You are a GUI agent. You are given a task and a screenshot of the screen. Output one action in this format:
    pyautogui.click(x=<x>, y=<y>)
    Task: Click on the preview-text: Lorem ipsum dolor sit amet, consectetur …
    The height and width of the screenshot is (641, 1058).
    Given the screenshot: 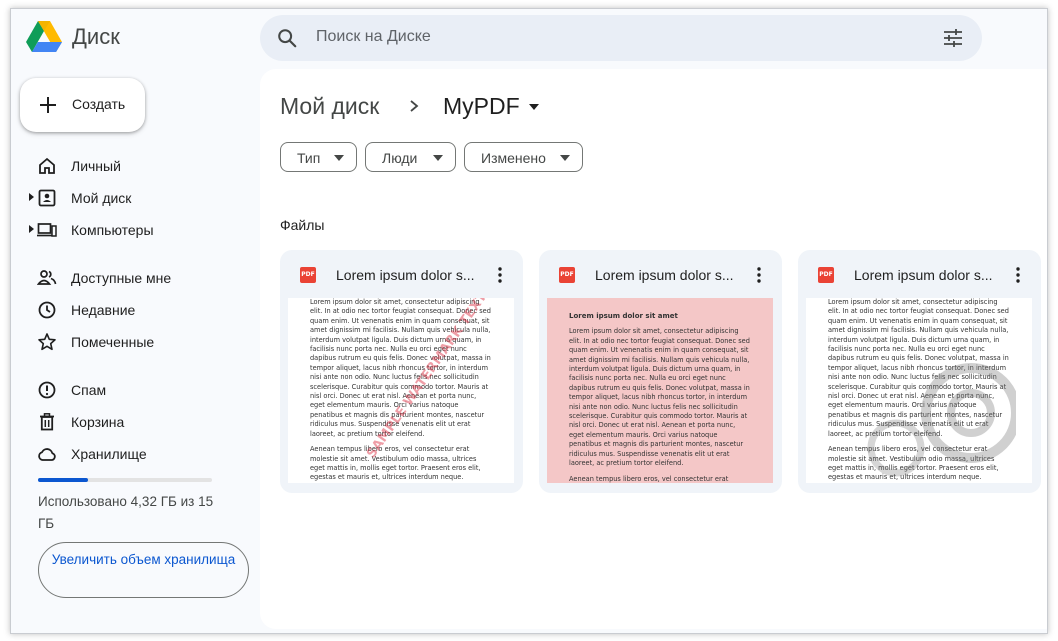 What is the action you would take?
    pyautogui.click(x=659, y=397)
    